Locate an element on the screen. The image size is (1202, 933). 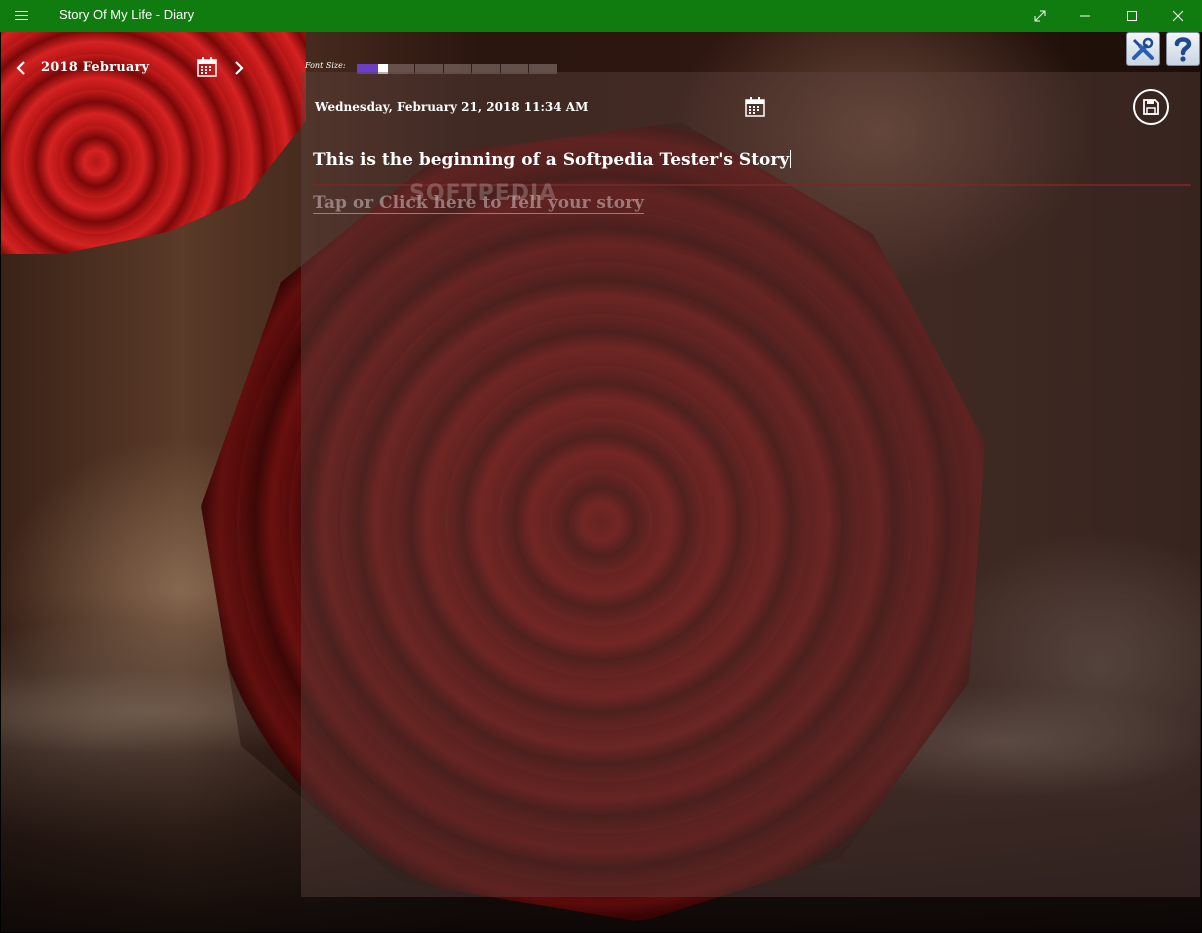
save-button is located at coordinates (1151, 107).